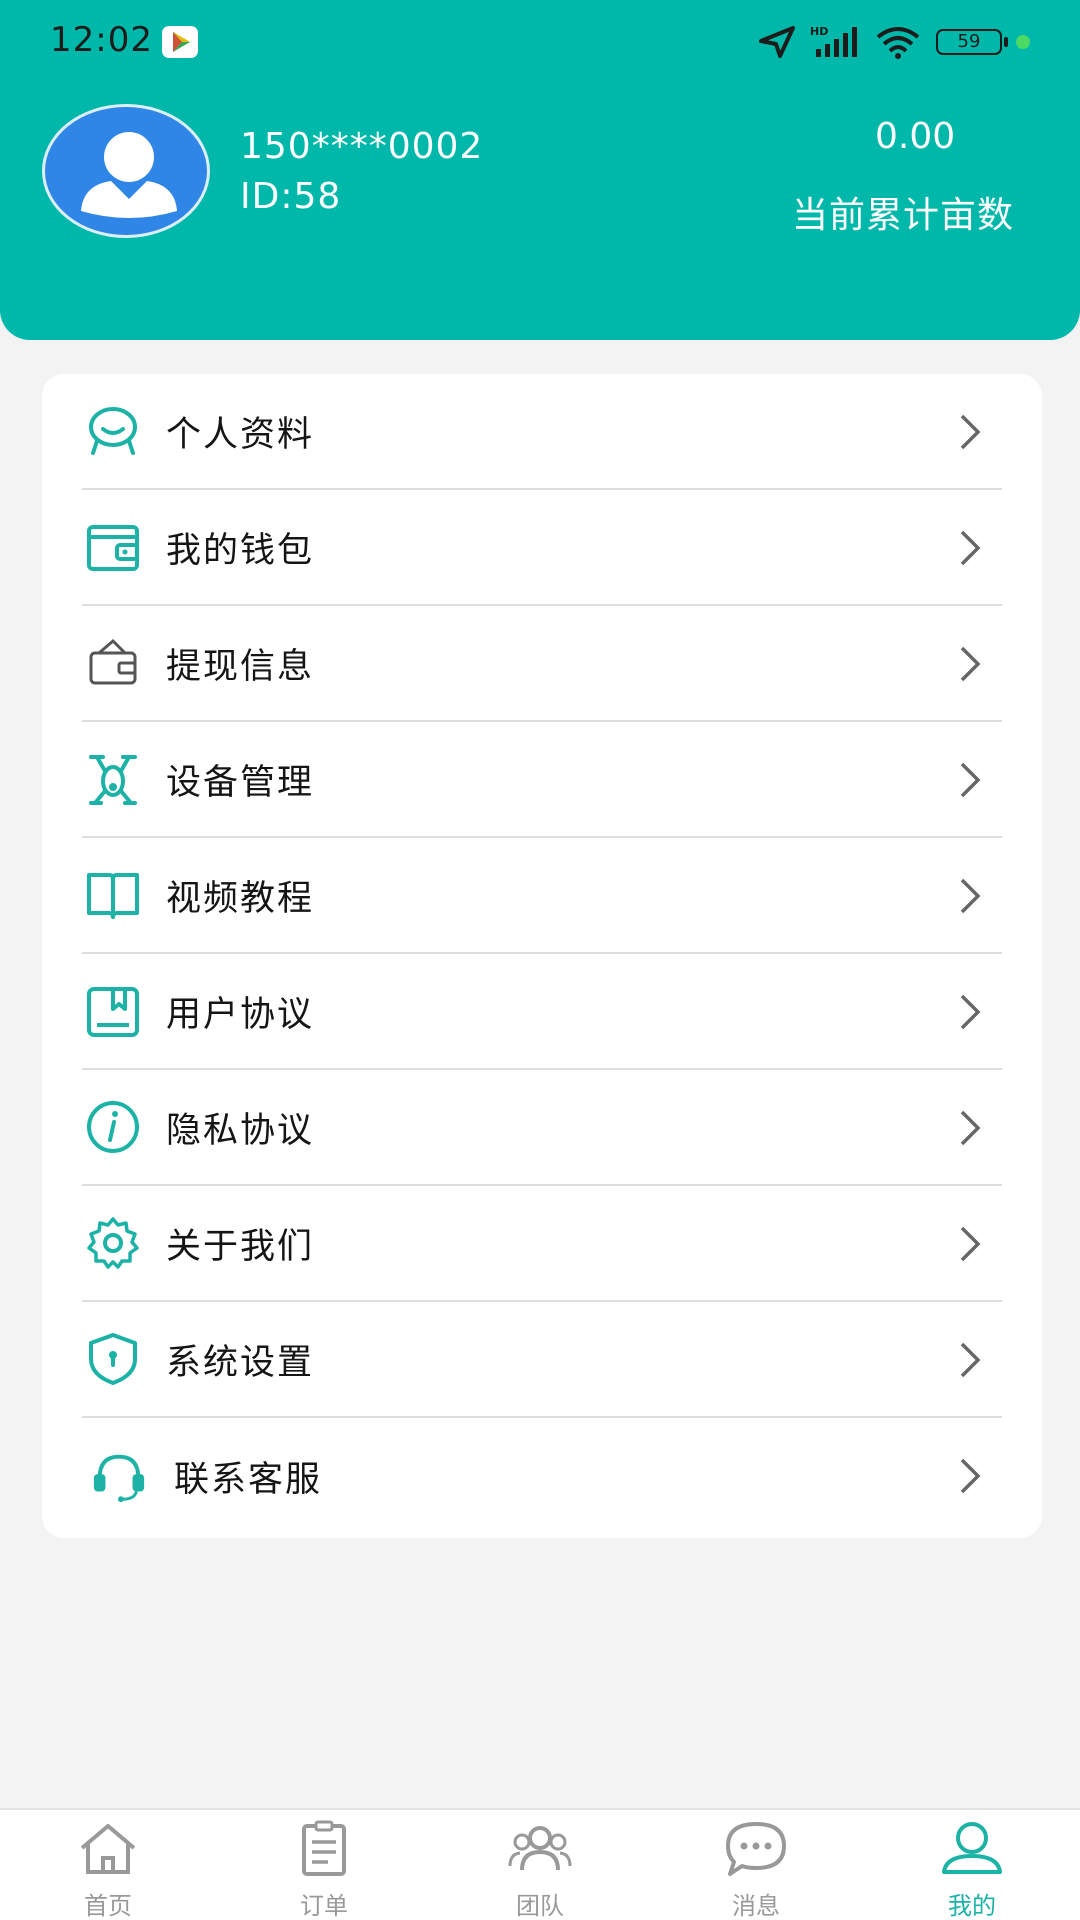 The image size is (1080, 1920). I want to click on battery-indicator: 59, so click(972, 42).